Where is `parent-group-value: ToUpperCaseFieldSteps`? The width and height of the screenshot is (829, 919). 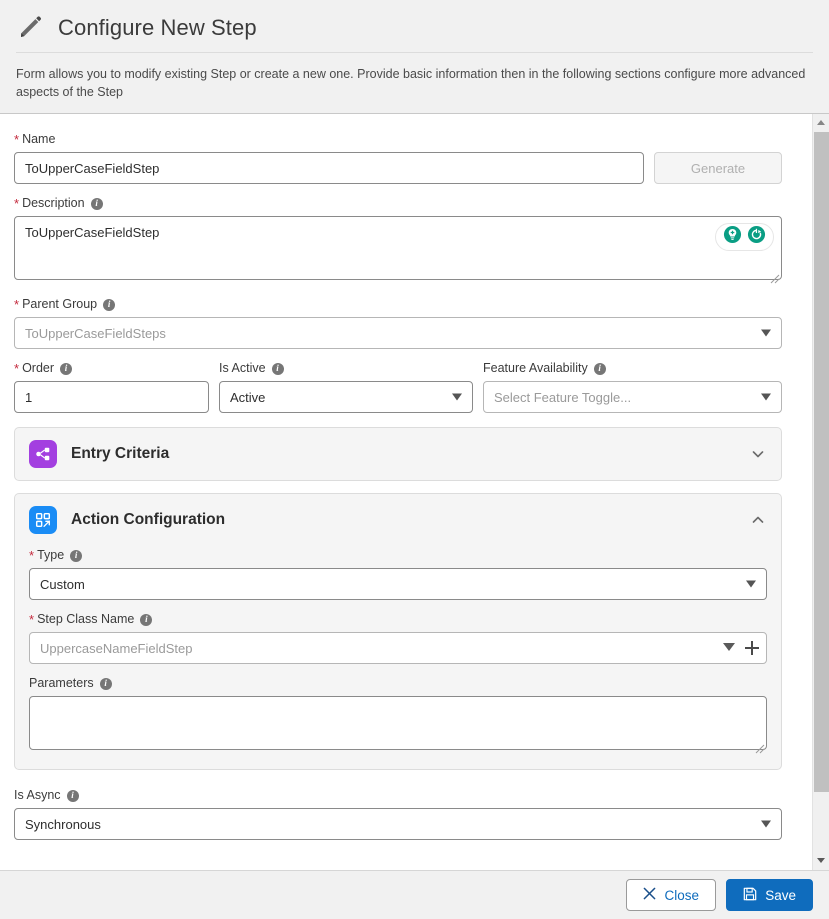 parent-group-value: ToUpperCaseFieldSteps is located at coordinates (95, 333).